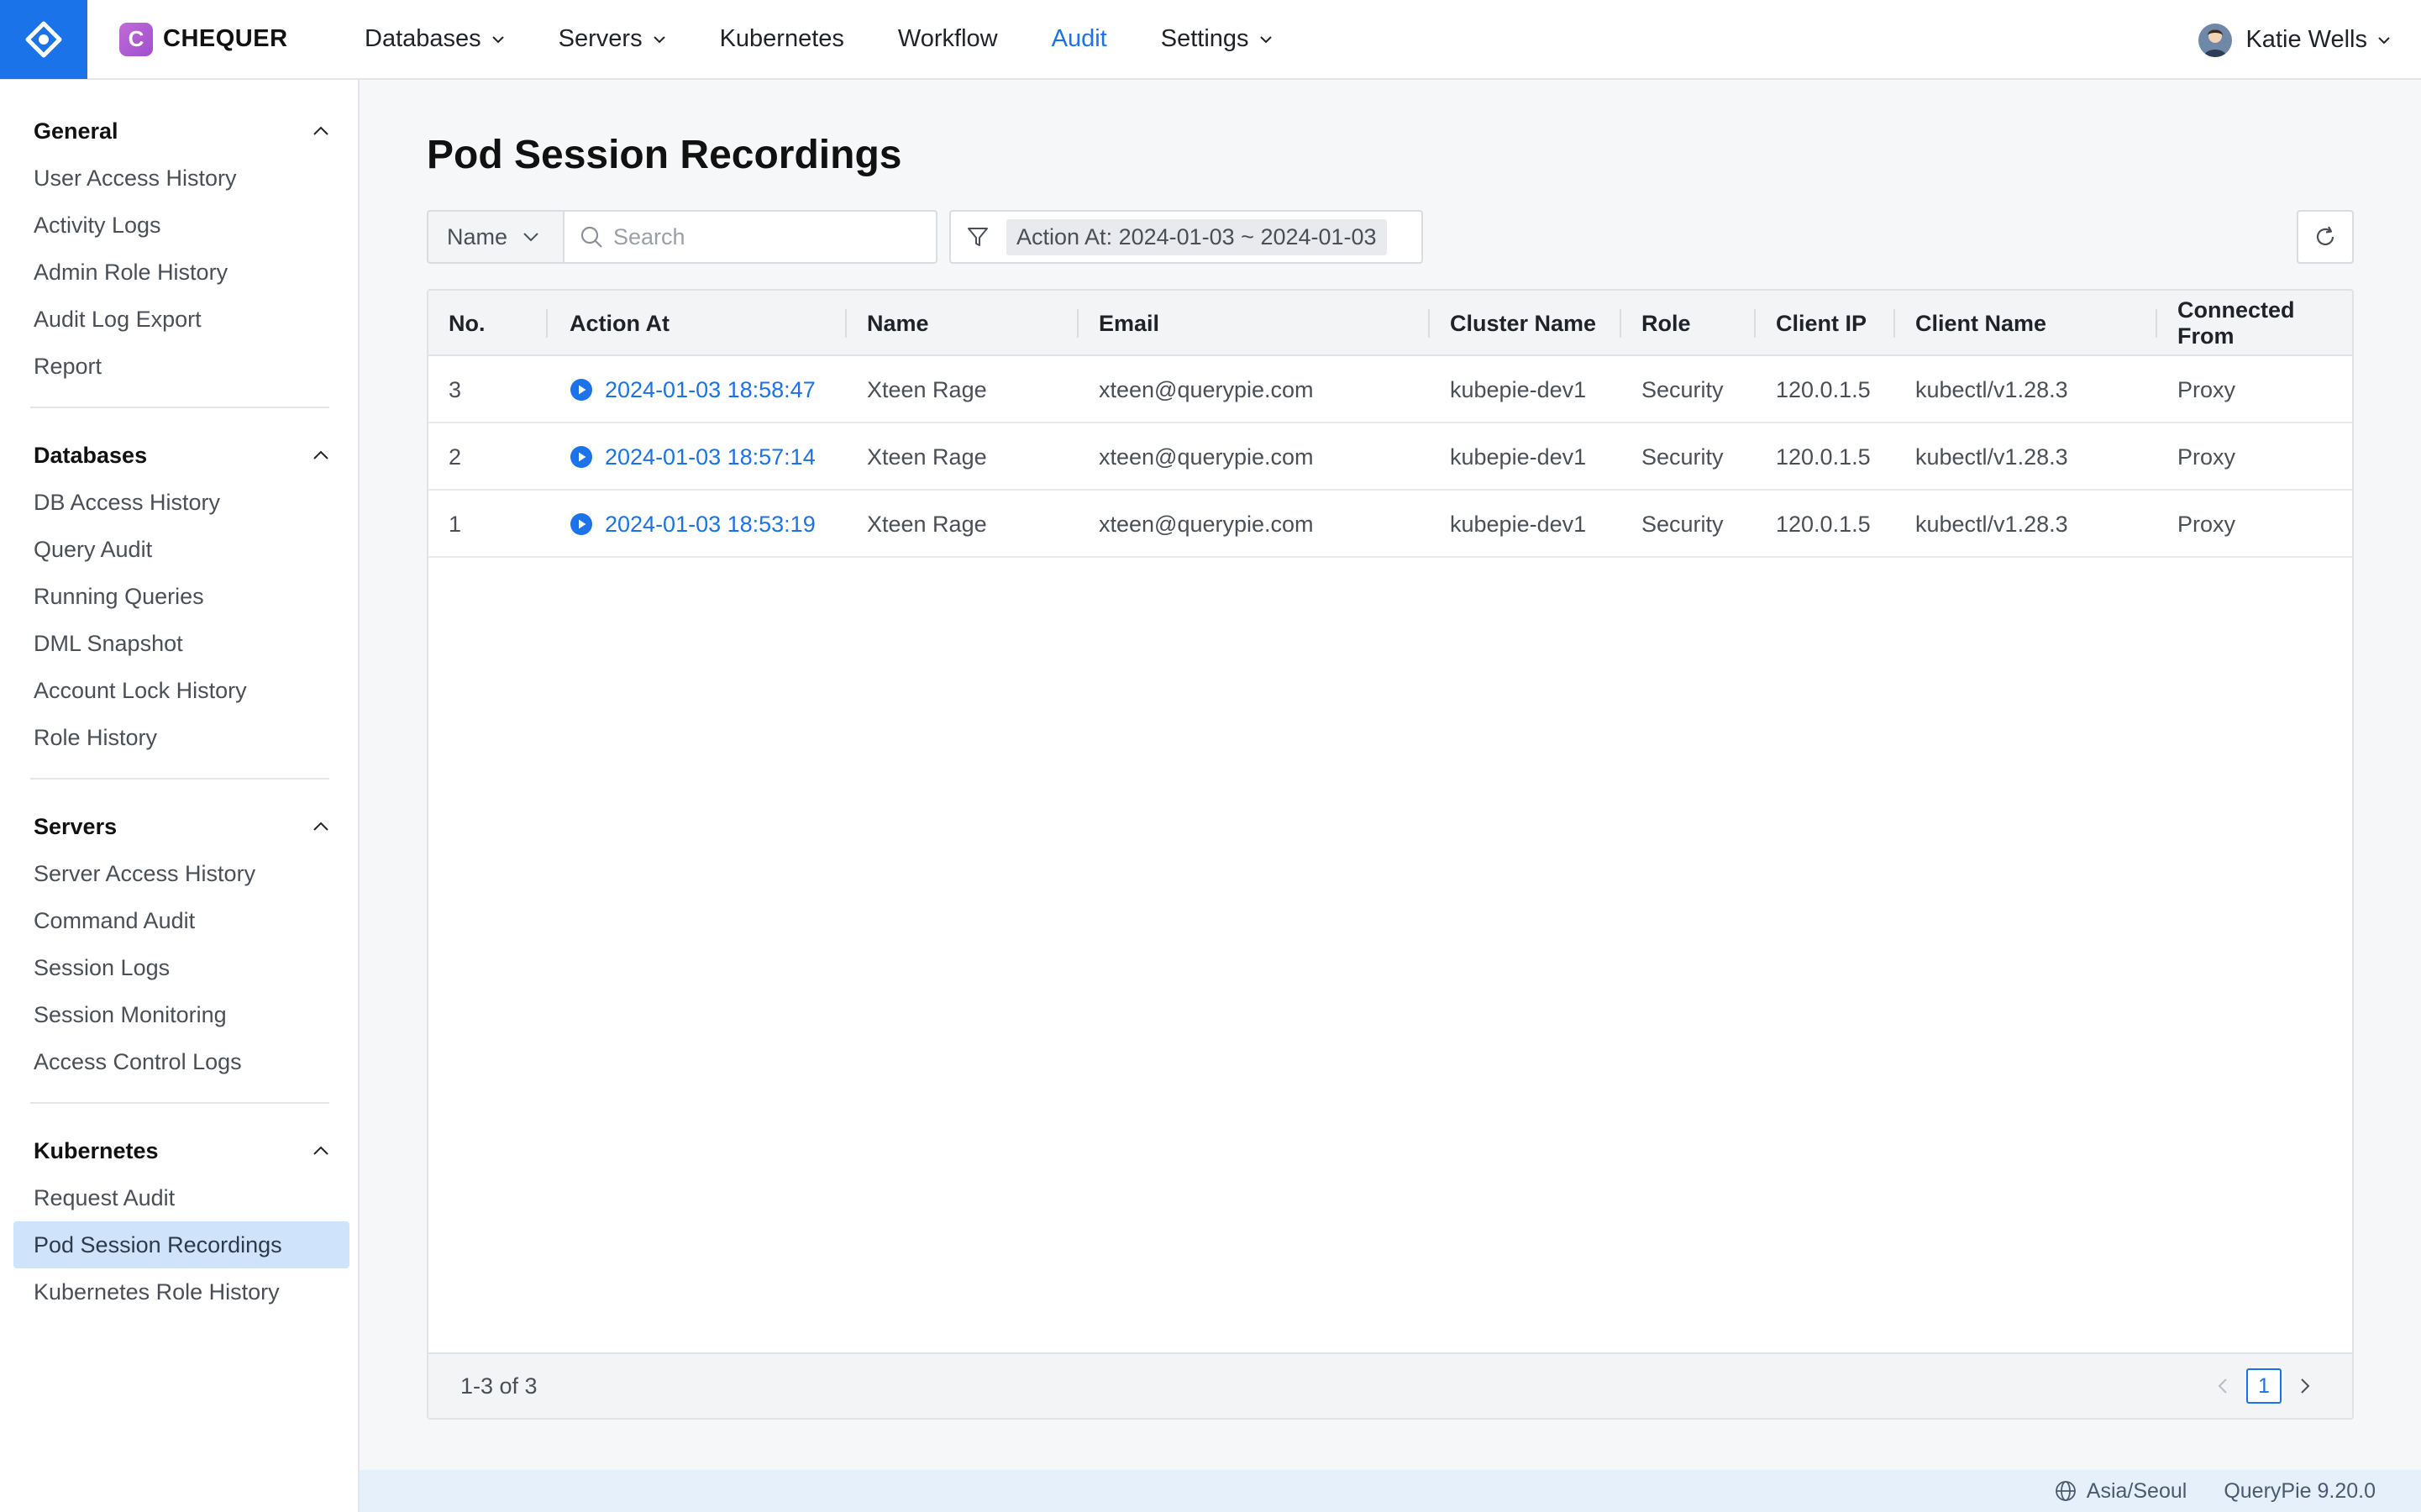 This screenshot has width=2421, height=1512. I want to click on column-header-no: No., so click(467, 323).